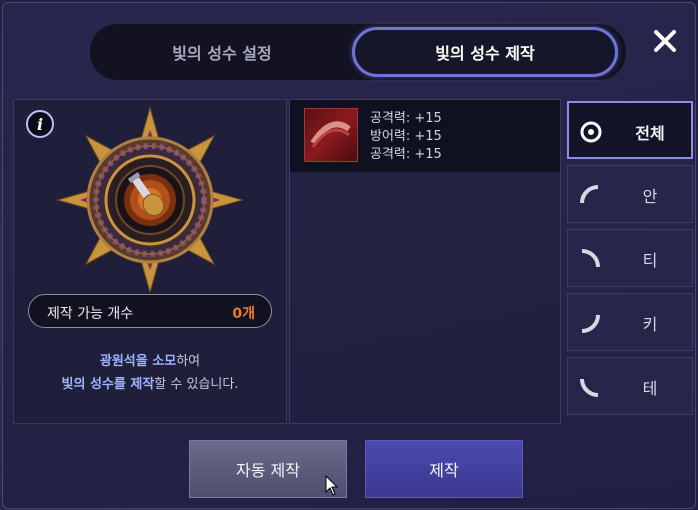 This screenshot has width=698, height=510. I want to click on close-icon, so click(665, 41).